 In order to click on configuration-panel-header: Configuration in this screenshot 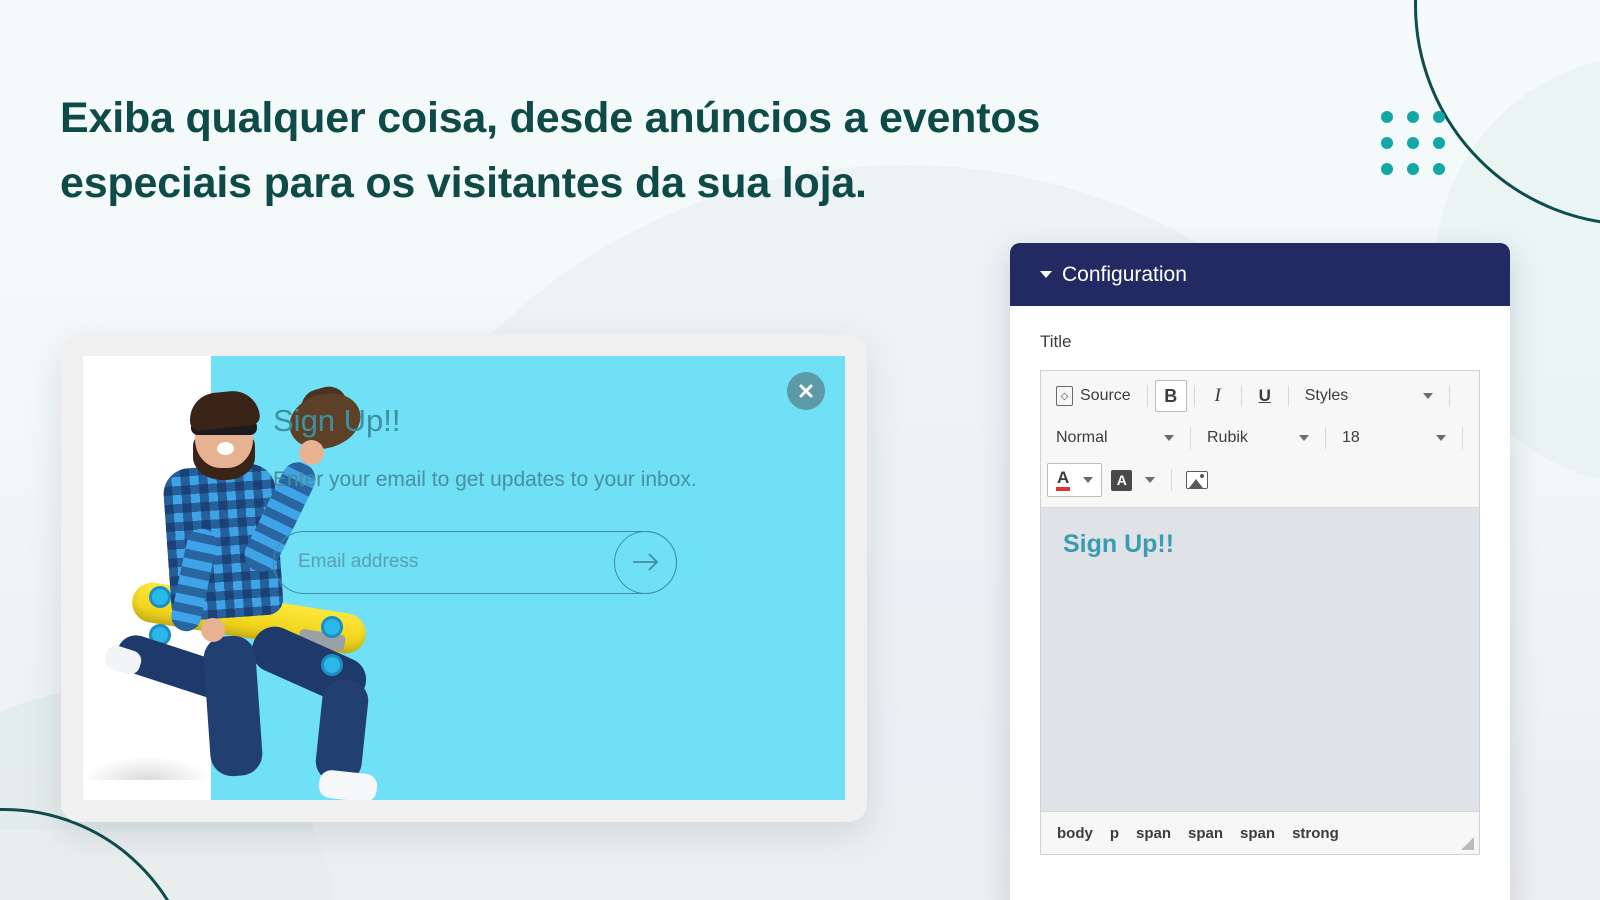, I will do `click(1260, 274)`.